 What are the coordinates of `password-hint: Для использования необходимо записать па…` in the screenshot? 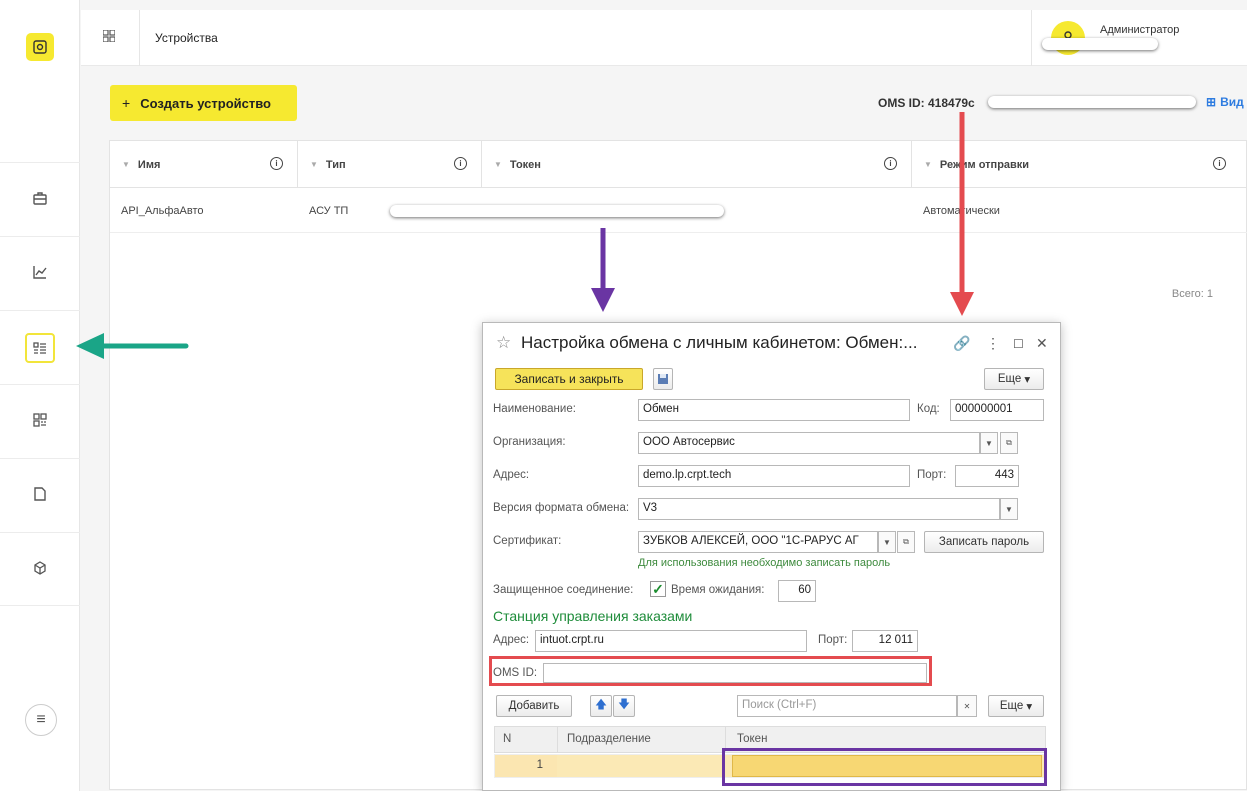 It's located at (764, 563).